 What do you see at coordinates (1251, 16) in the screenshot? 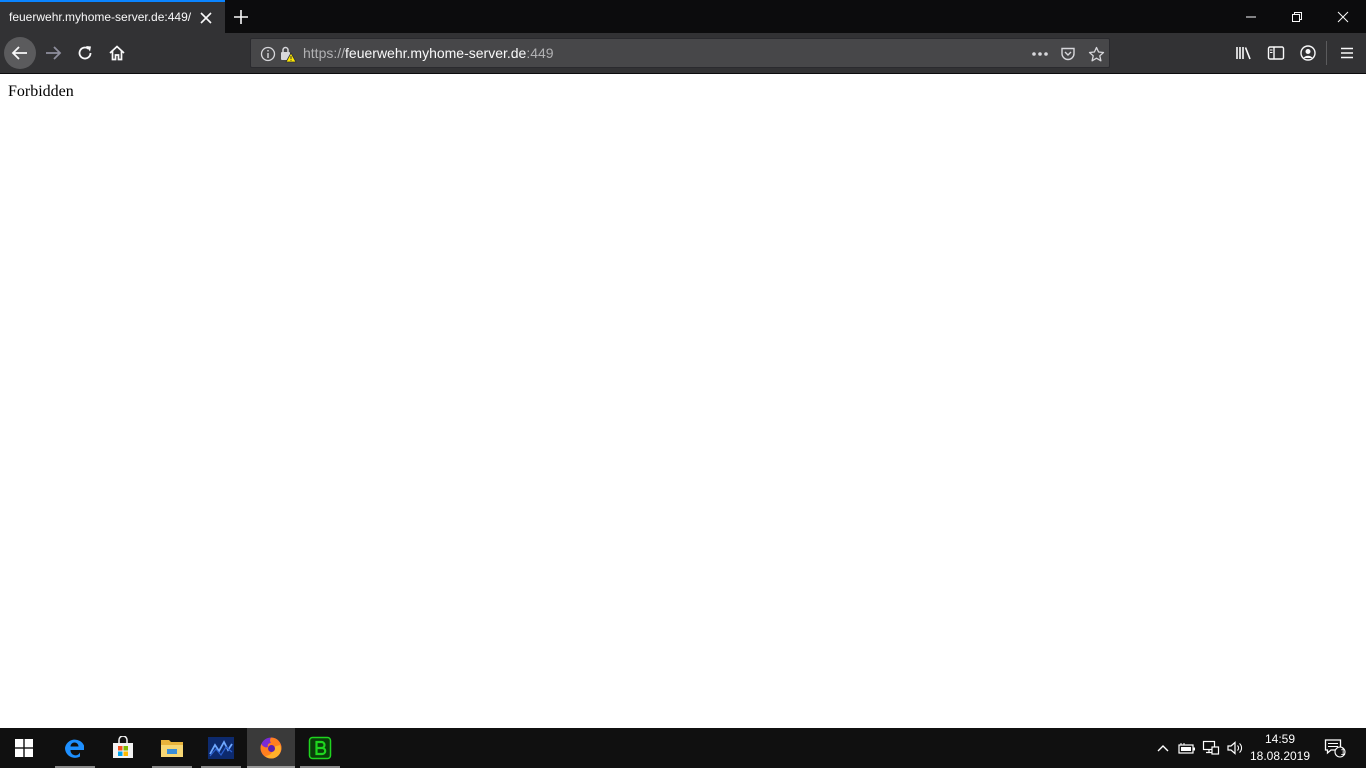
I see `minimize-window-icon` at bounding box center [1251, 16].